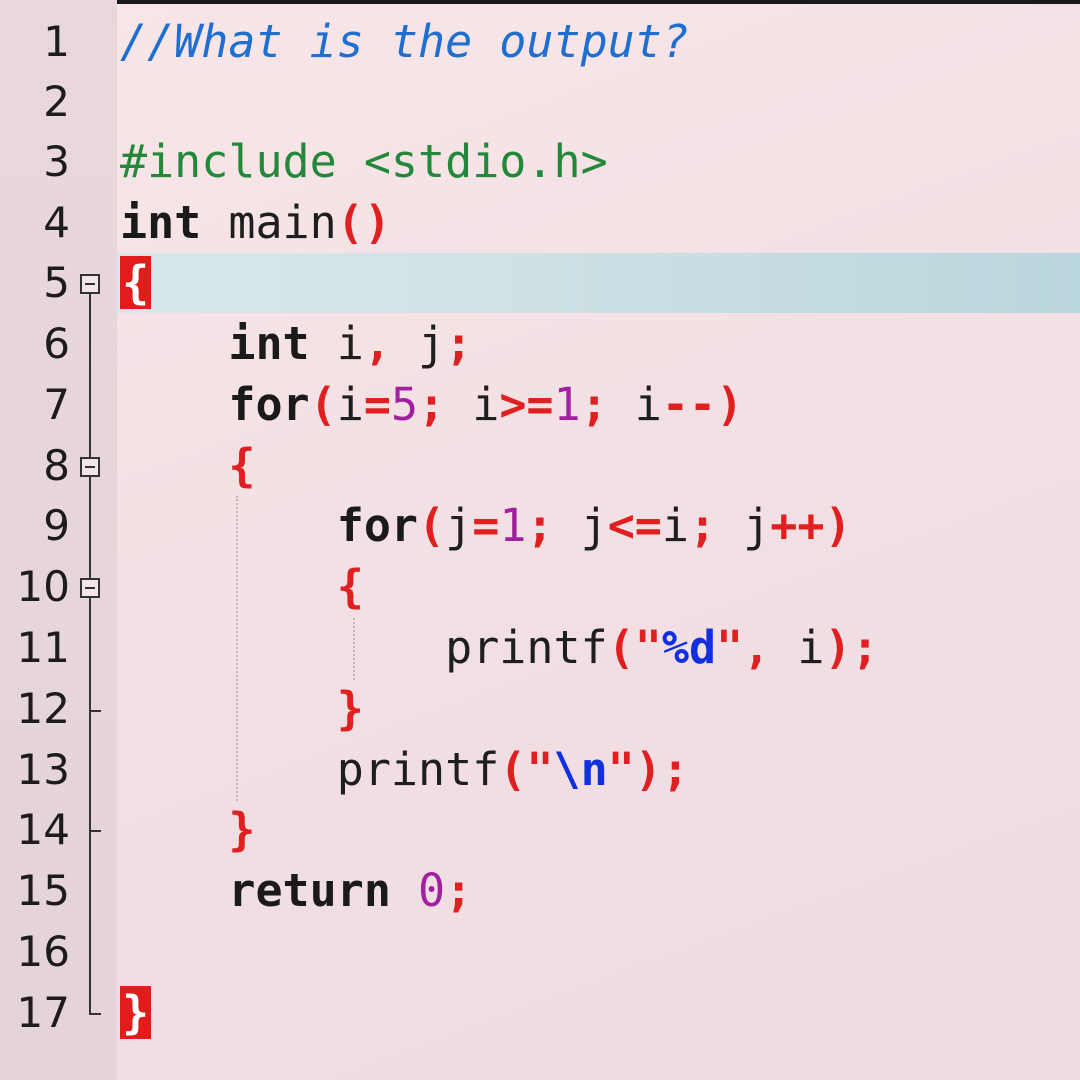 This screenshot has height=1080, width=1080. What do you see at coordinates (404, 41) in the screenshot?
I see `code-line: //What is the output?` at bounding box center [404, 41].